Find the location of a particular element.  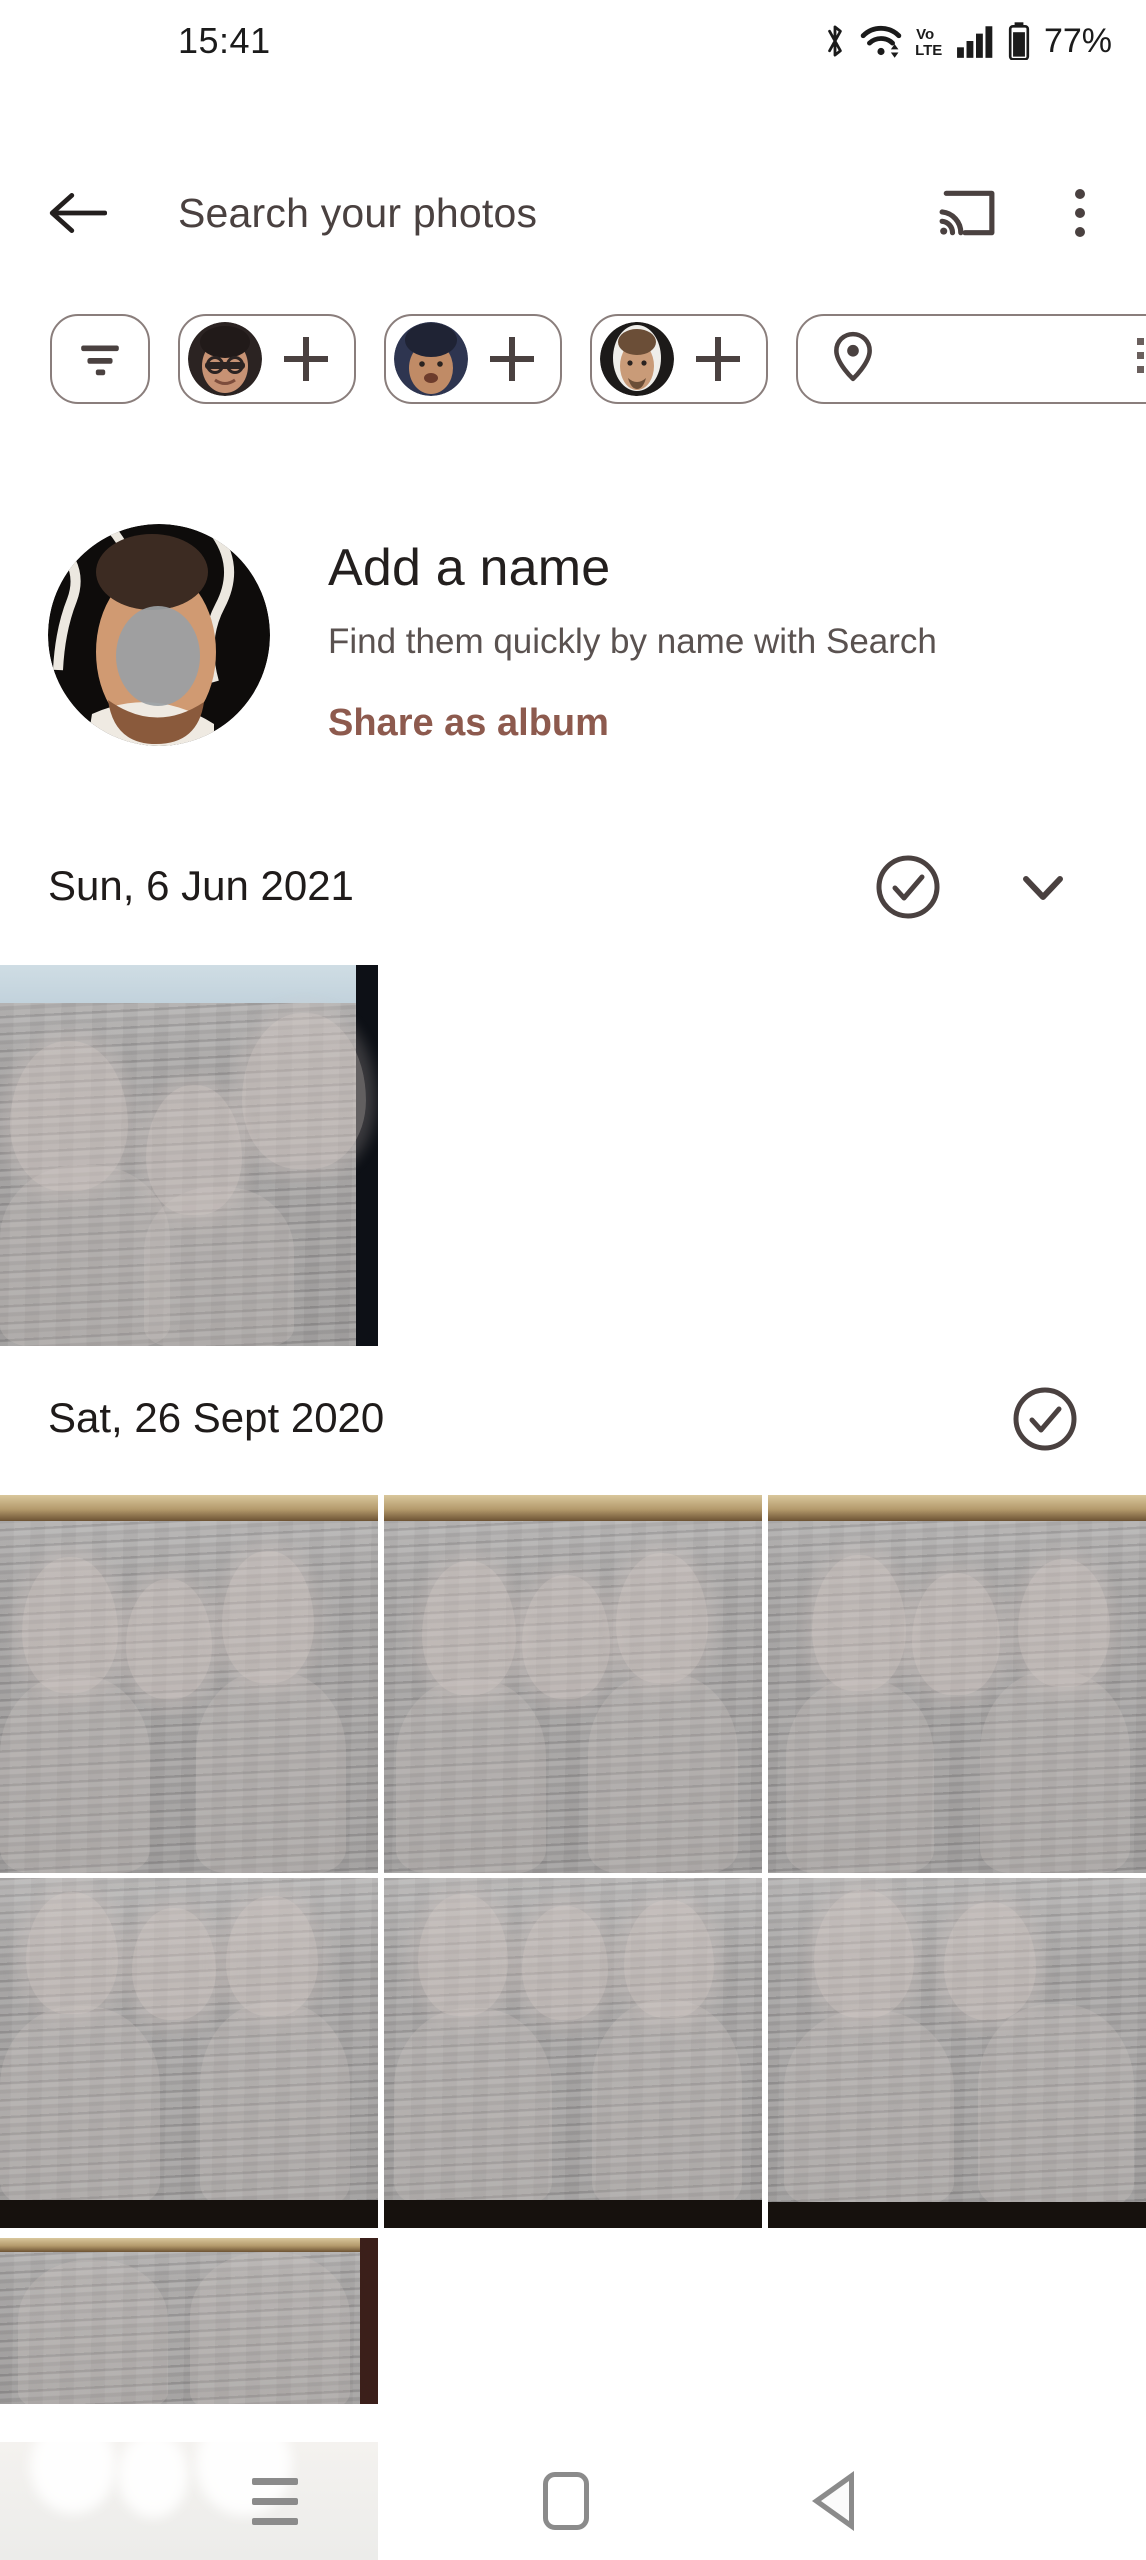

battery-icon is located at coordinates (1019, 41).